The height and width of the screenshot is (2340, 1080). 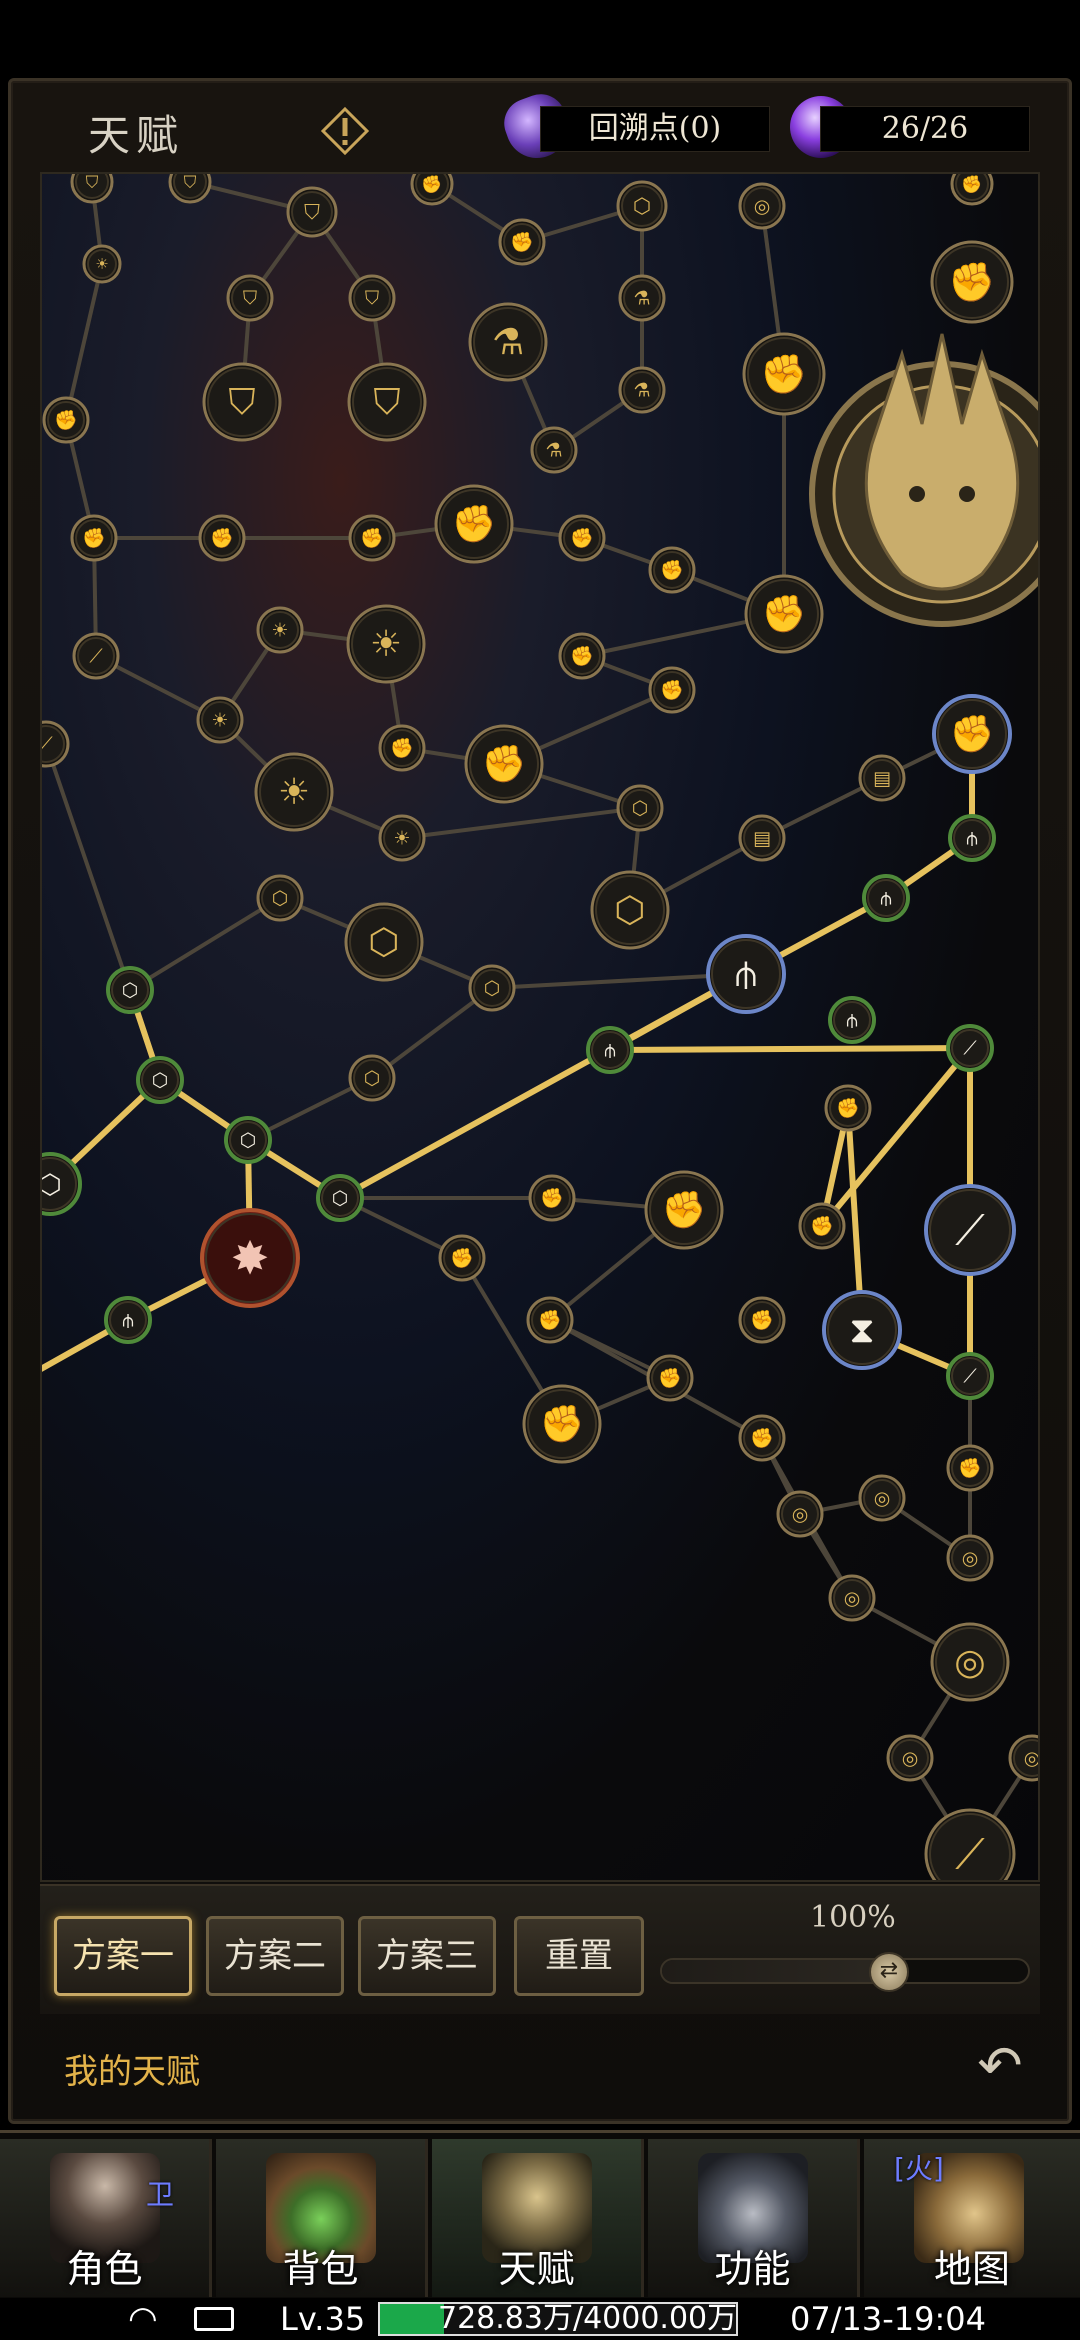 I want to click on talent-node-hour-icon: ⧗, so click(x=862, y=1330).